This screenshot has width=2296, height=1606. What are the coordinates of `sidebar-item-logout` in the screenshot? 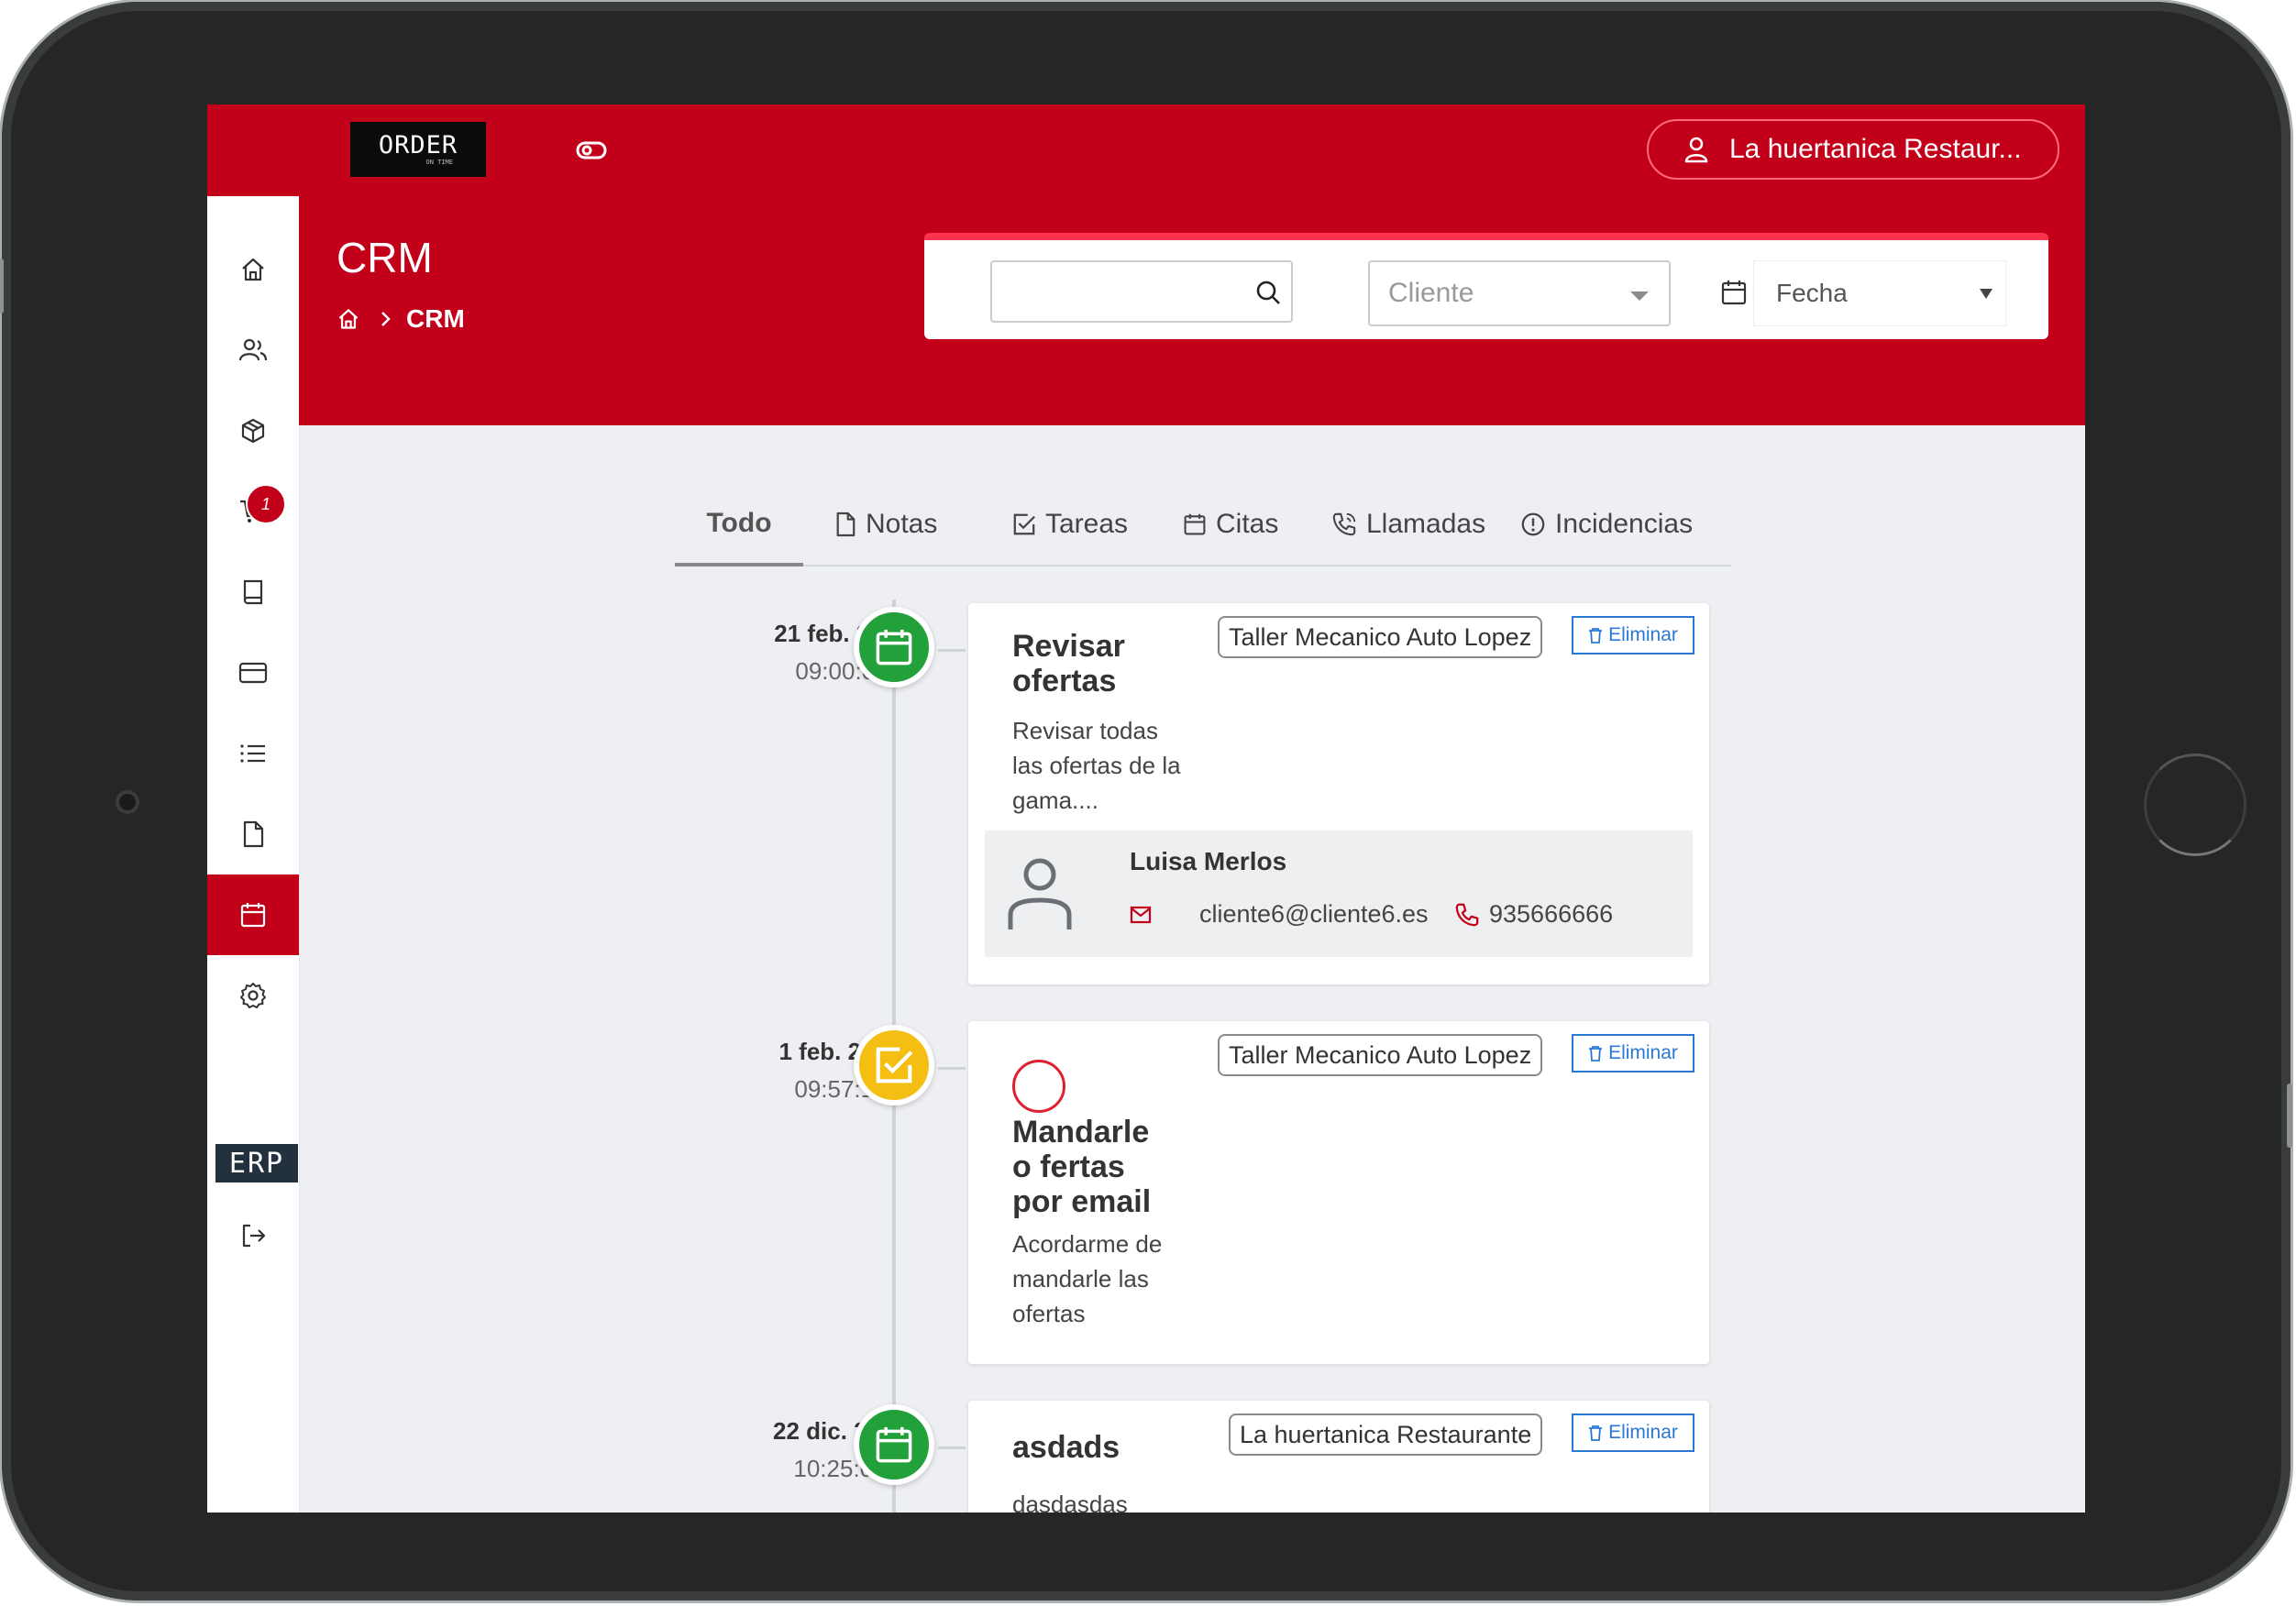 It's located at (253, 1235).